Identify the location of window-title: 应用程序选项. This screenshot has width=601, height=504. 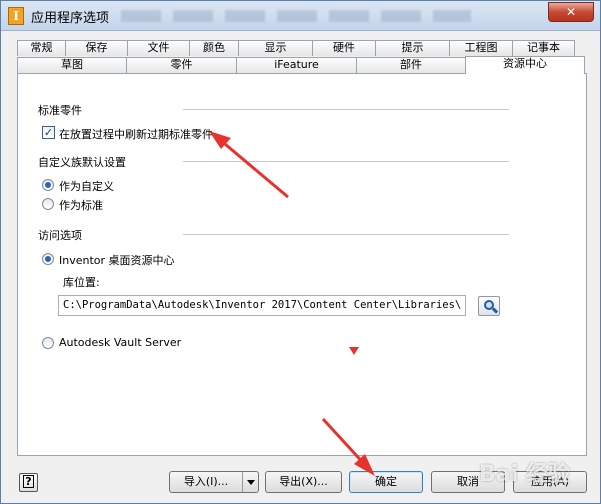
(70, 18).